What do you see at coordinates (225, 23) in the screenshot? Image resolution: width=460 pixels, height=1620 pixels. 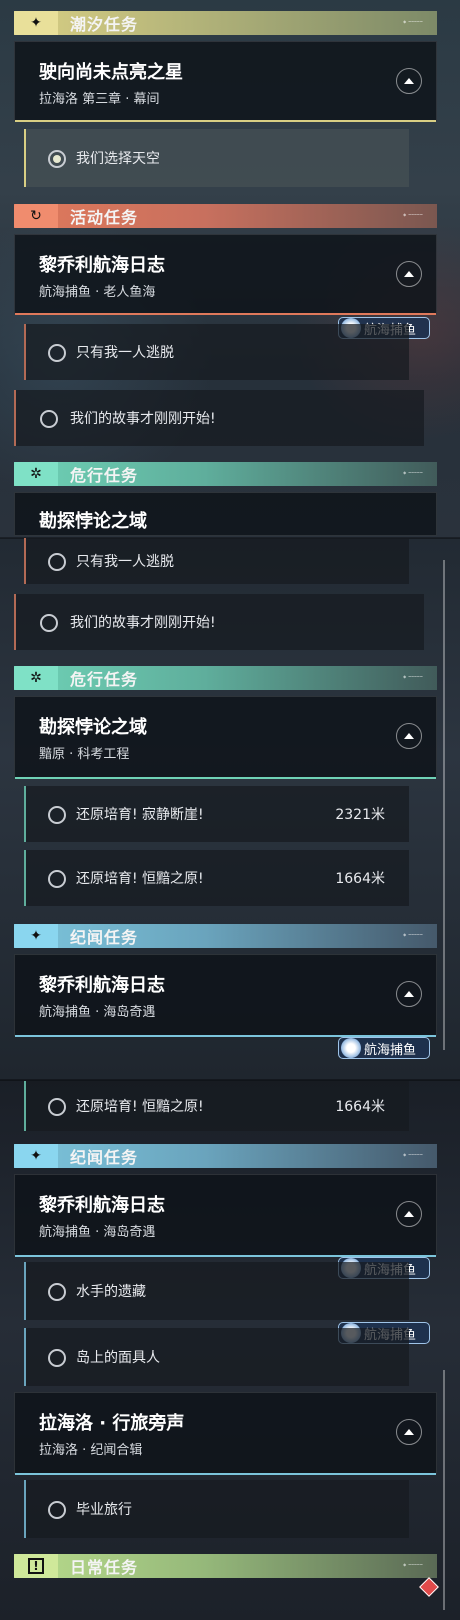 I see `section-header-tide: ✦ 潮汐任务 ◆ ━━━━━` at bounding box center [225, 23].